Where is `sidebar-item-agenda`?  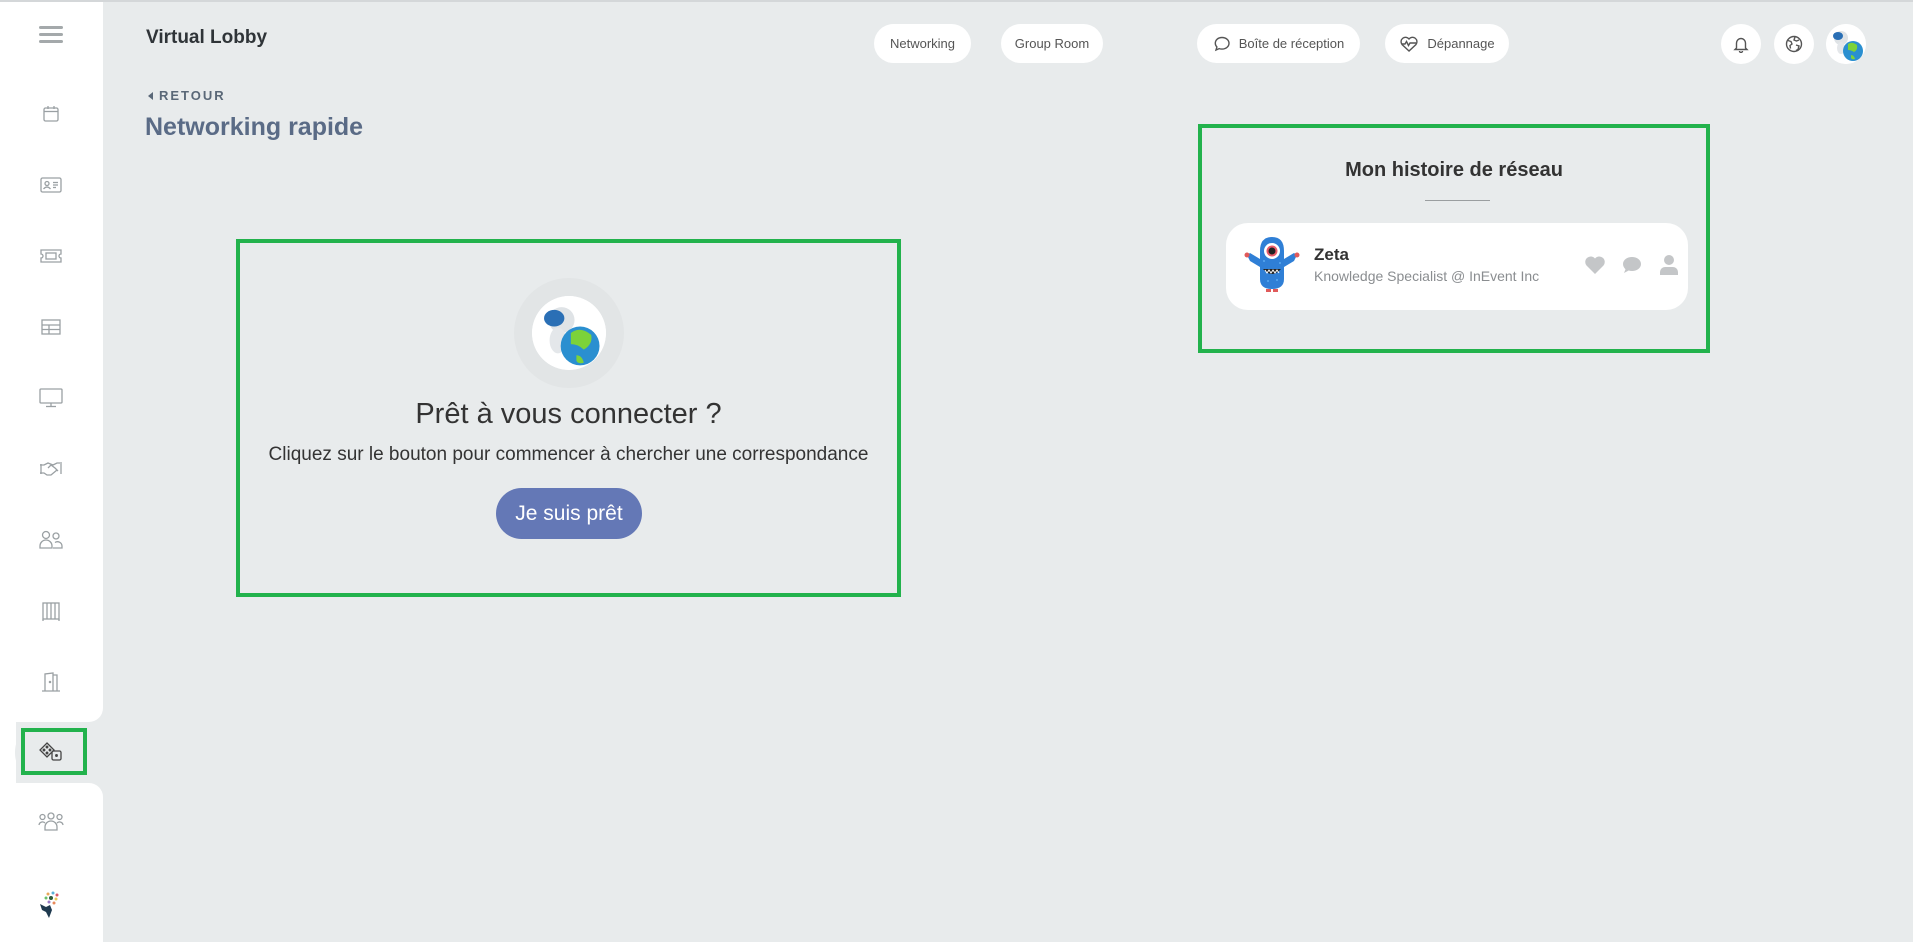
sidebar-item-agenda is located at coordinates (51, 114).